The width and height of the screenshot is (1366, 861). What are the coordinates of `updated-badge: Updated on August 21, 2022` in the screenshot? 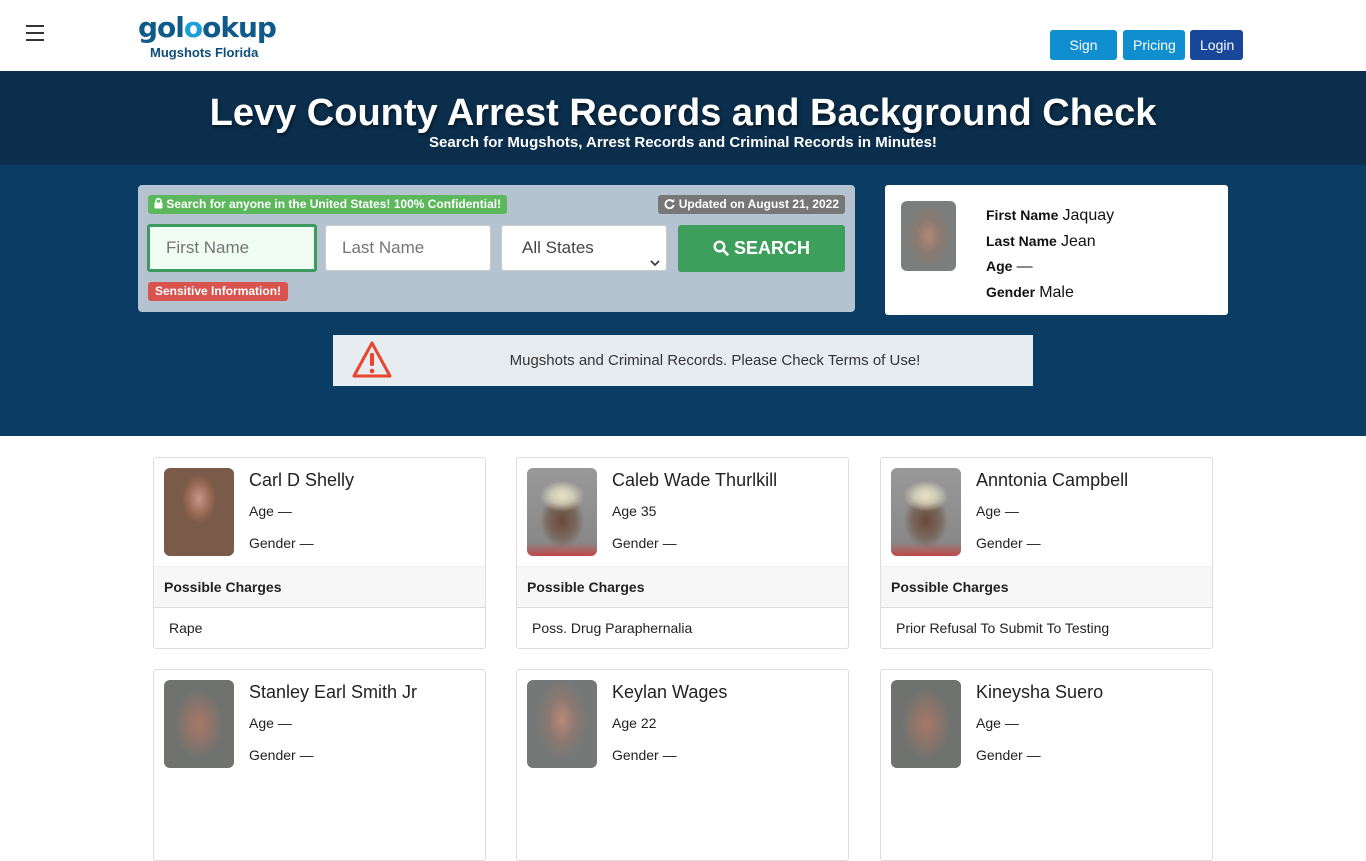 It's located at (751, 204).